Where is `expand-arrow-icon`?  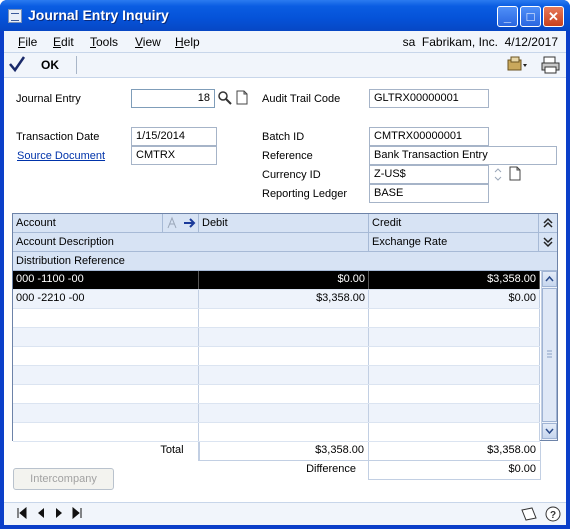
expand-arrow-icon is located at coordinates (190, 223).